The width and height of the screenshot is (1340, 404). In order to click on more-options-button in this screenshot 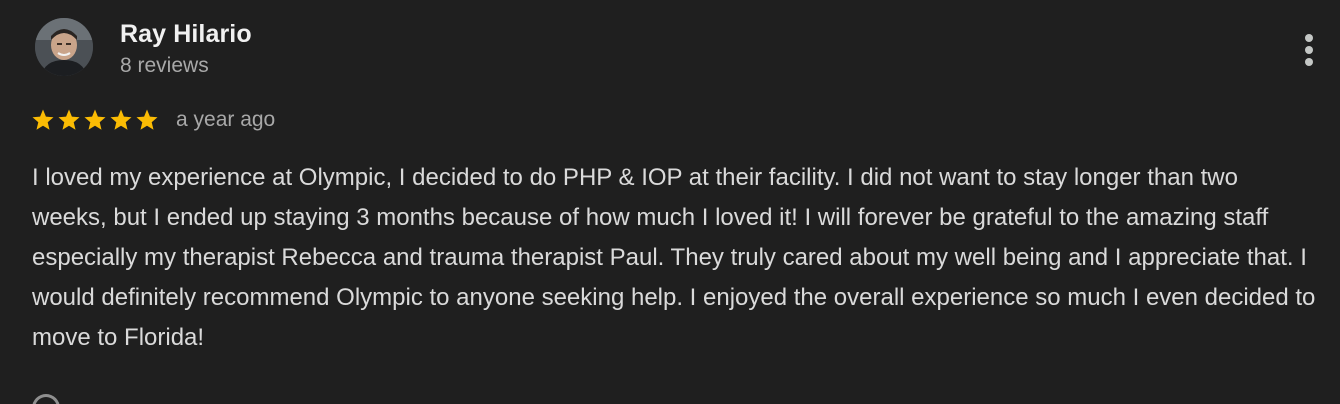, I will do `click(1310, 50)`.